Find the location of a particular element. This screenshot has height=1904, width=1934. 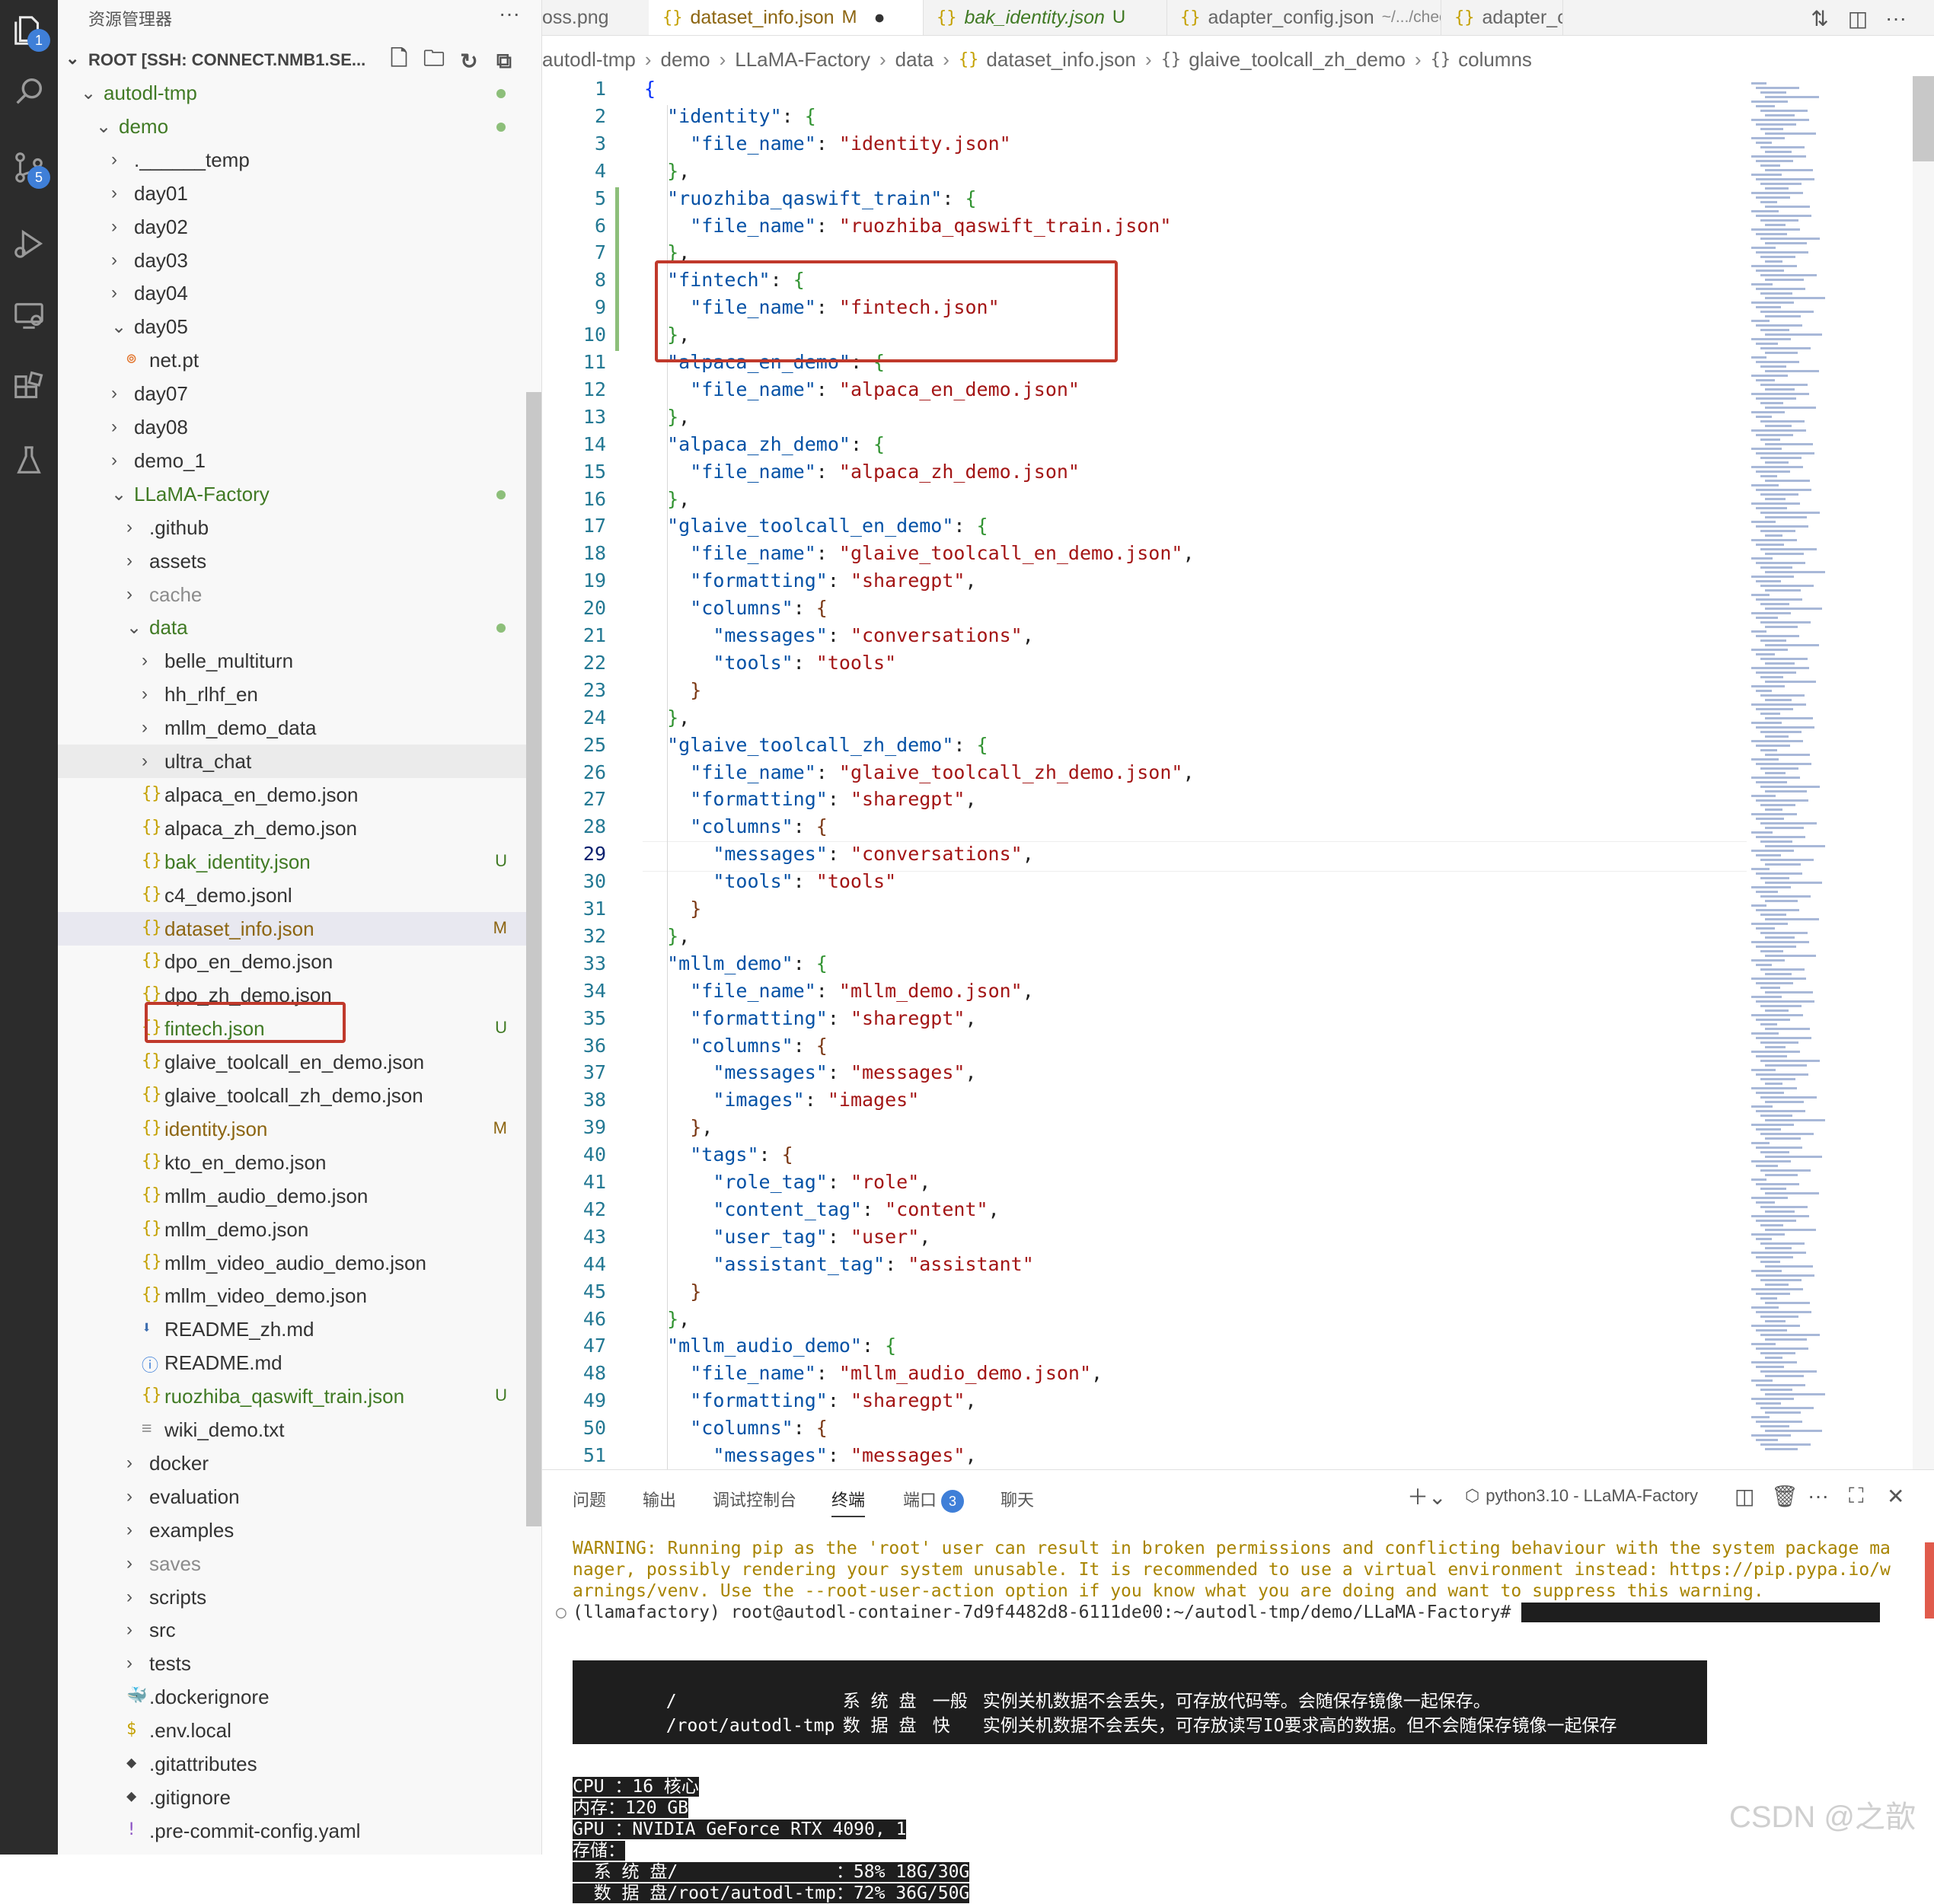

file-item: {} alpaca_zh_demo.json is located at coordinates (294, 829).